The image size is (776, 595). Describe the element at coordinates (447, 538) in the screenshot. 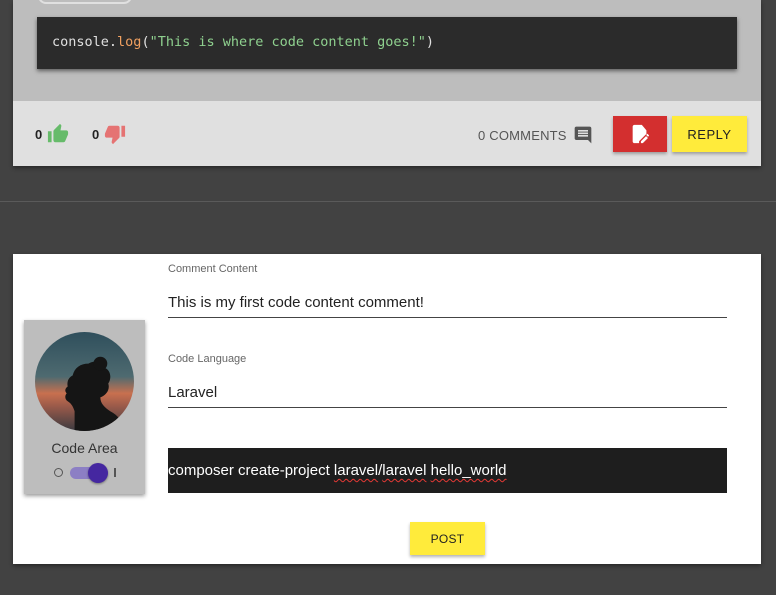

I see `post-button: POST` at that location.